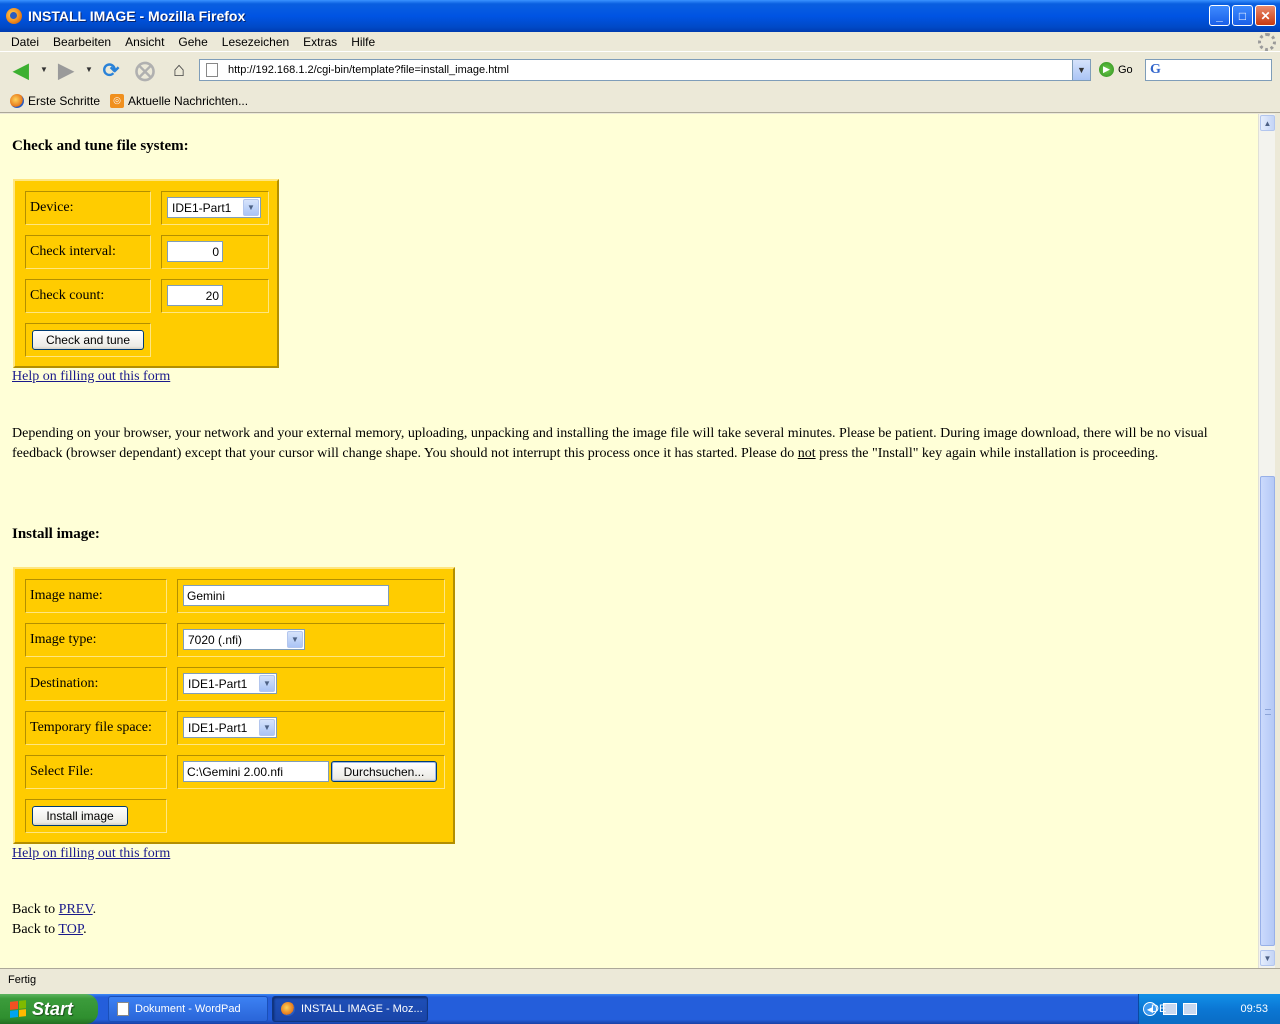 The width and height of the screenshot is (1280, 1024). I want to click on forward-arrow-icon: ▶, so click(66, 70).